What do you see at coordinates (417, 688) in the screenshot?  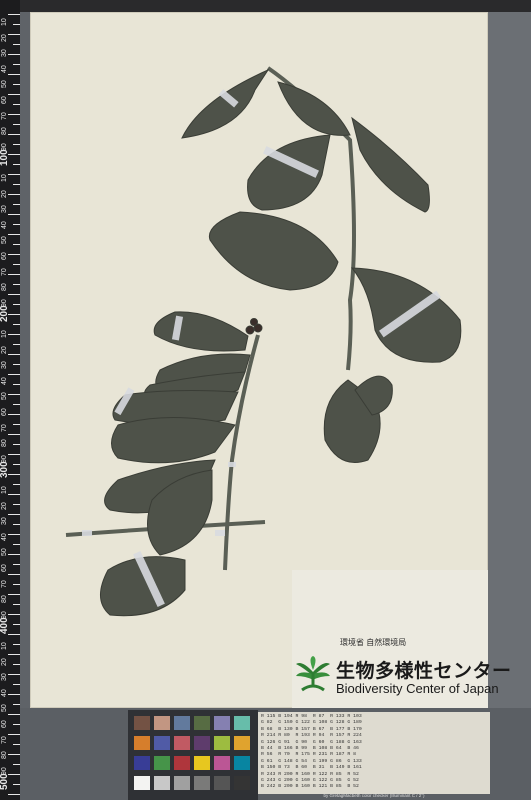 I see `center-name-english: Biodiversity Center of Japan` at bounding box center [417, 688].